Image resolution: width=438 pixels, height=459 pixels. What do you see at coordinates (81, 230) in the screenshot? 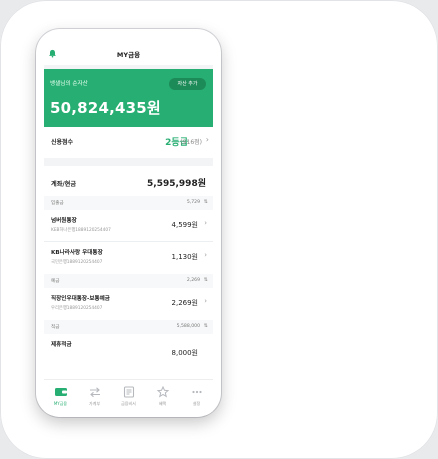
I see `account-number: KEB하나은행1889120254407` at bounding box center [81, 230].